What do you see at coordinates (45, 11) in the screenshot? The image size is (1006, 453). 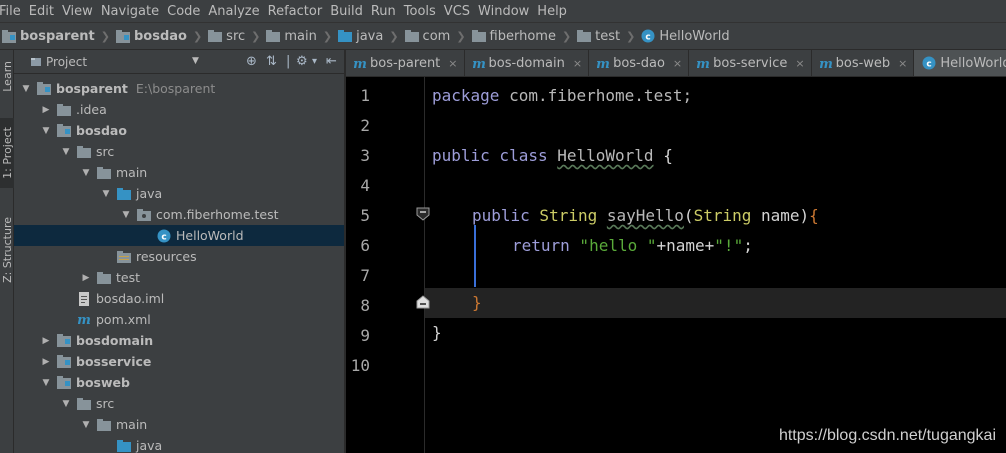 I see `menu-edit: Edit` at bounding box center [45, 11].